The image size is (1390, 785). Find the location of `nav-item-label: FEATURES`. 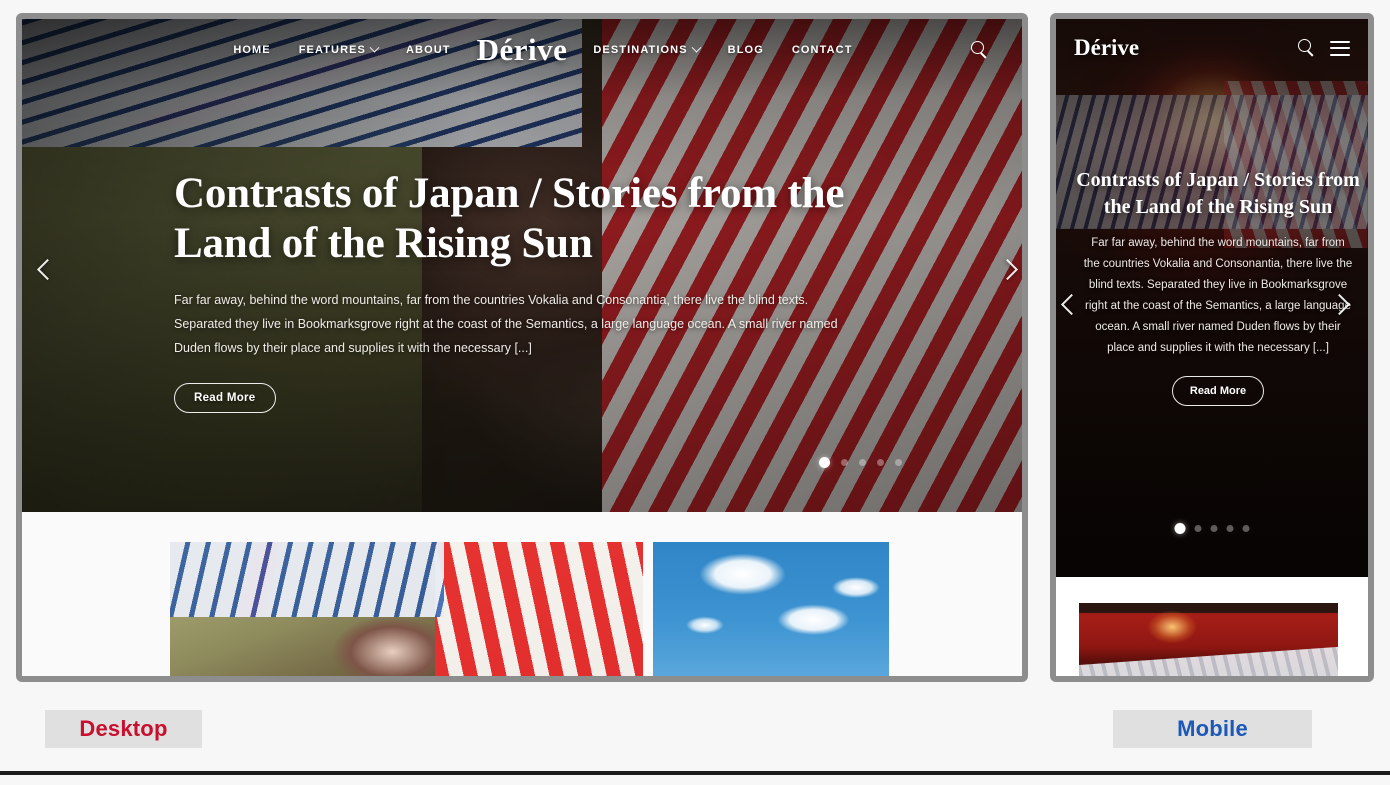

nav-item-label: FEATURES is located at coordinates (332, 50).